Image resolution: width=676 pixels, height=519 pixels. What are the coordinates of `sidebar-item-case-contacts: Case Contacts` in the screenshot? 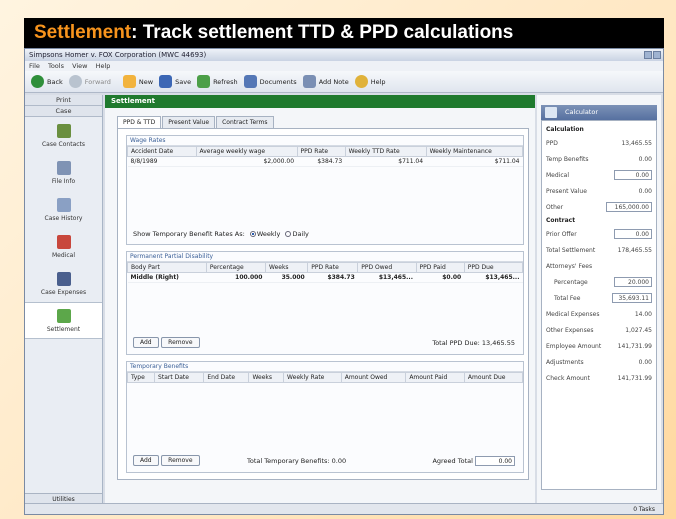 It's located at (63, 135).